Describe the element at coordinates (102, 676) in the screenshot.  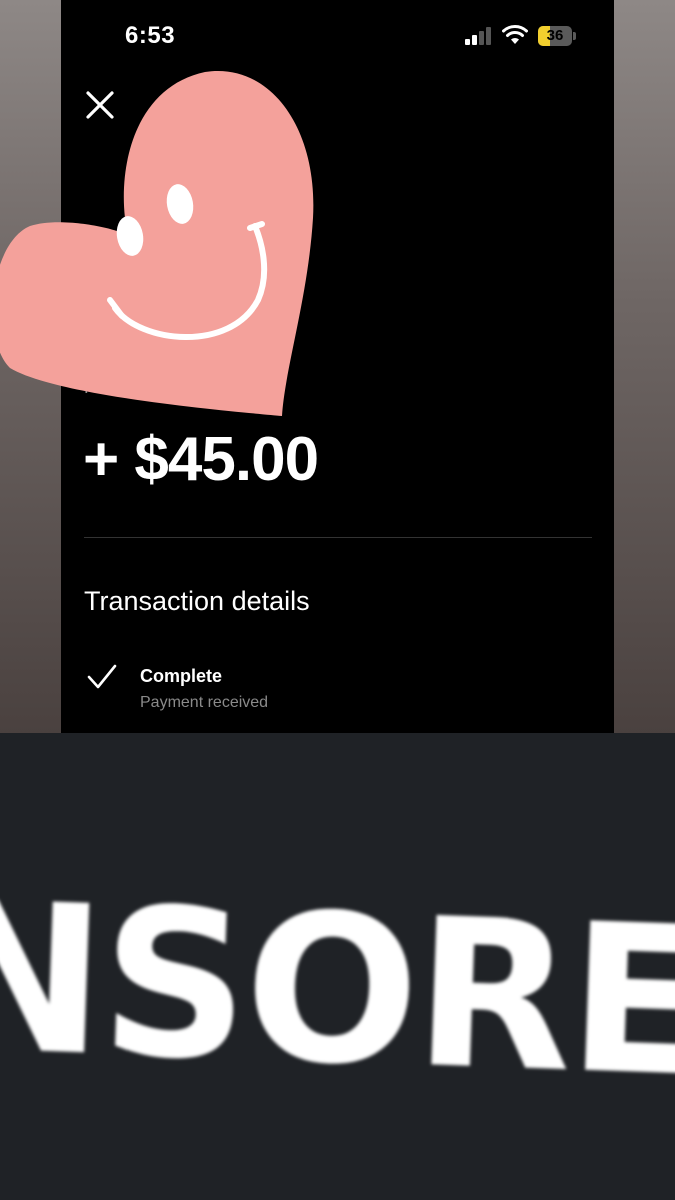
I see `checkmark-icon` at that location.